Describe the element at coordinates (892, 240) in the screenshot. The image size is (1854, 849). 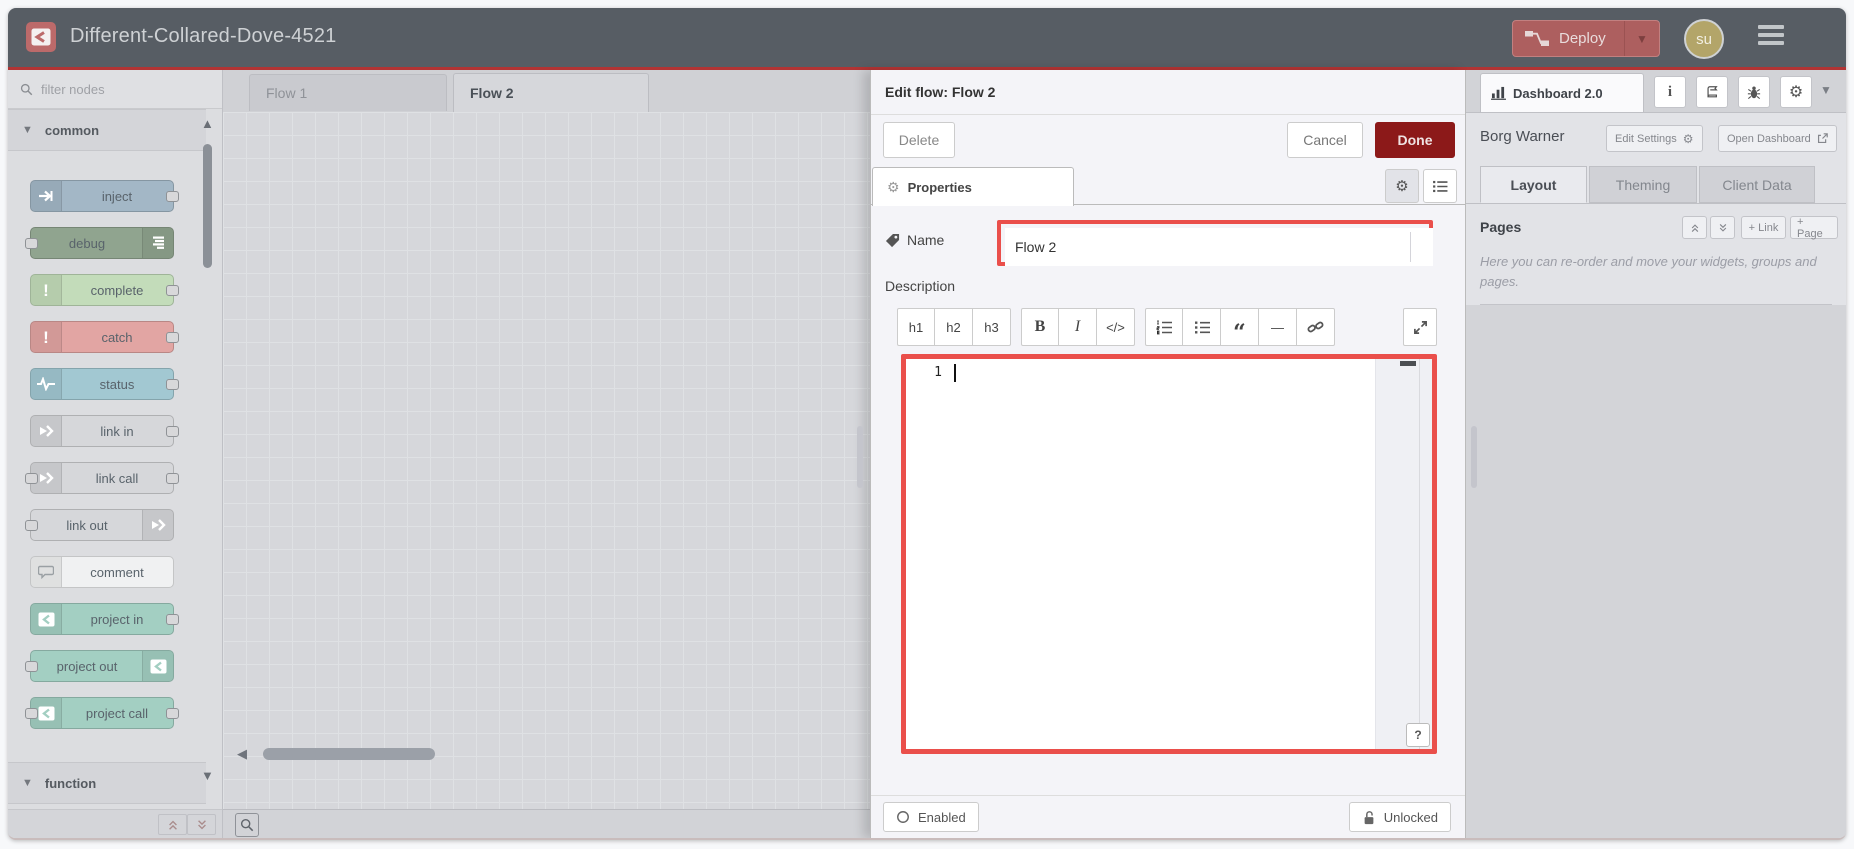
I see `tag-icon` at that location.